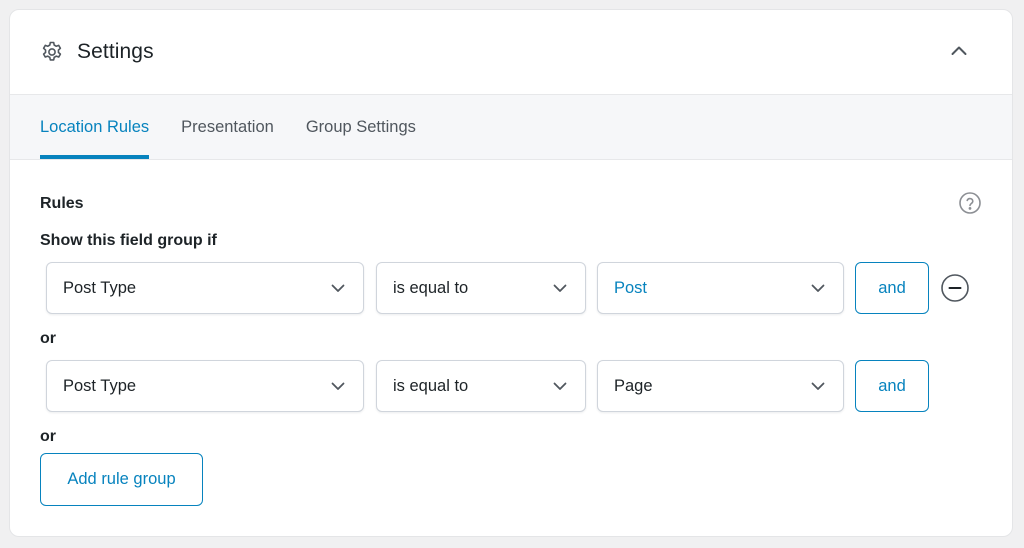  What do you see at coordinates (52, 52) in the screenshot?
I see `gear-icon` at bounding box center [52, 52].